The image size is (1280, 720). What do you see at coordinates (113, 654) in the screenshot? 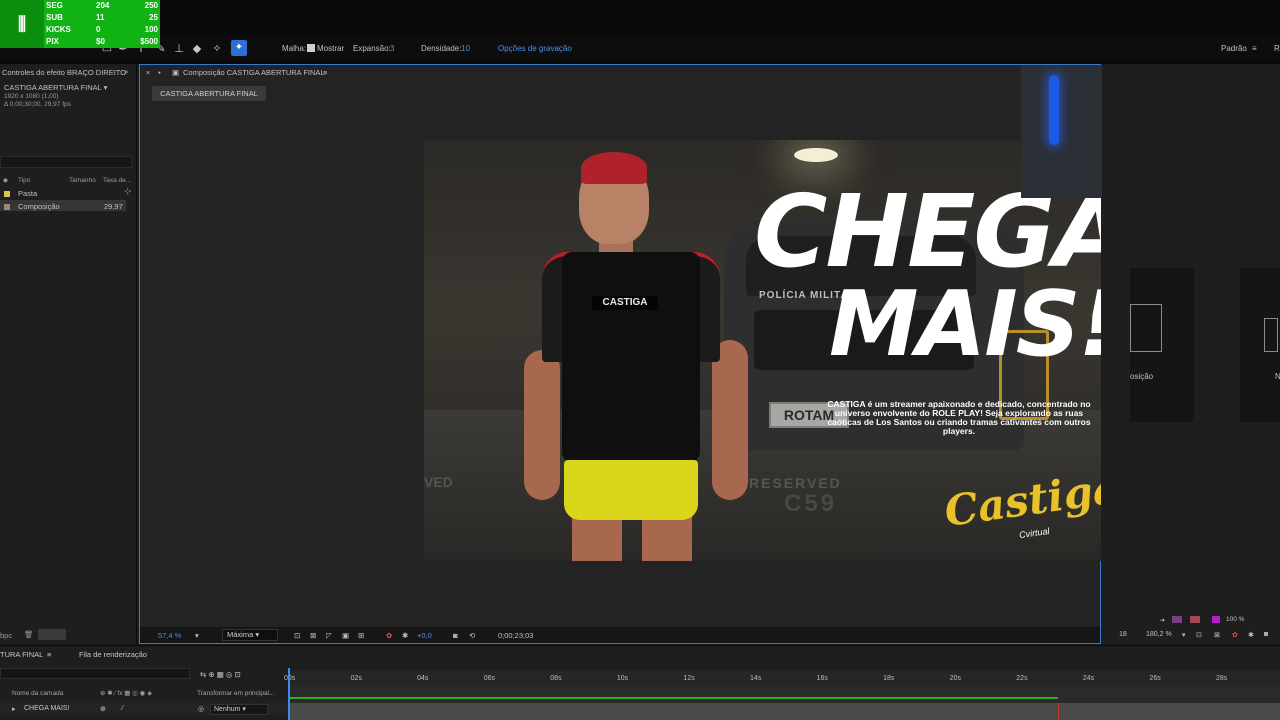
I see `render-queue-tab: Fila de renderização` at bounding box center [113, 654].